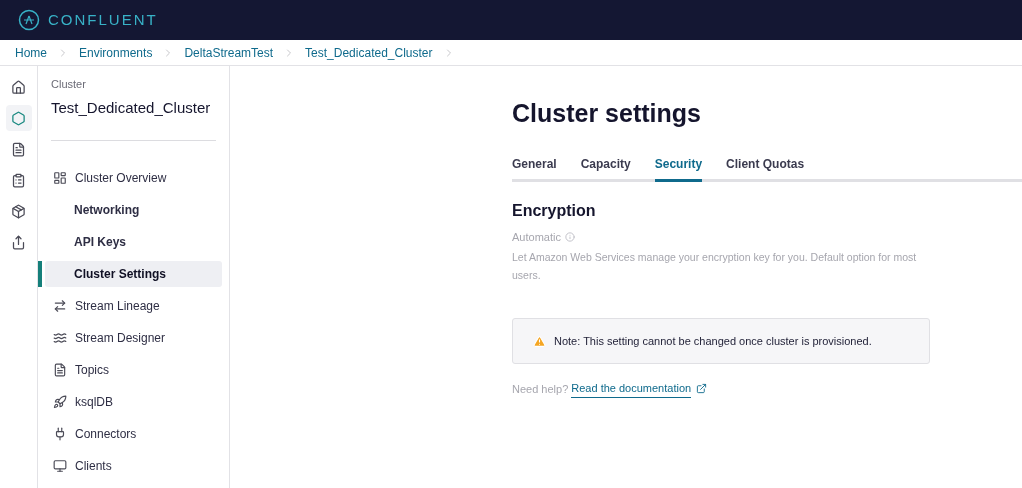 This screenshot has height=488, width=1022. What do you see at coordinates (29, 20) in the screenshot?
I see `logo-icon` at bounding box center [29, 20].